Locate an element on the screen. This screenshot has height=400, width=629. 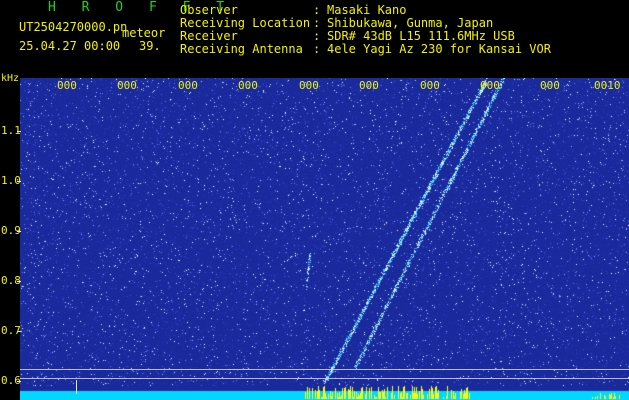
detection-count: 39. is located at coordinates (150, 46).